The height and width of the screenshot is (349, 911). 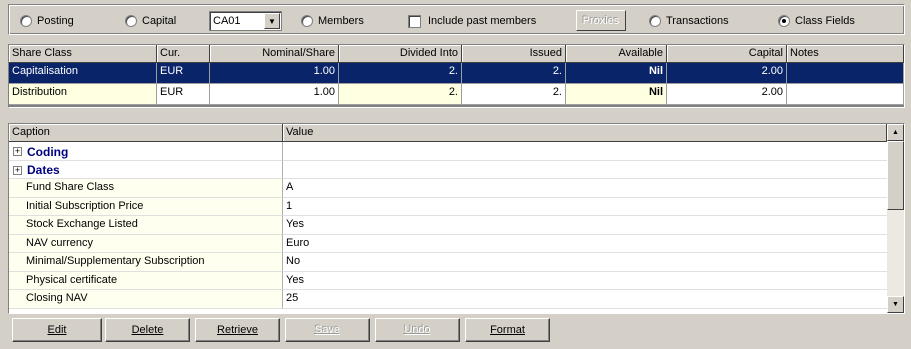 I want to click on col-header-available: Available, so click(x=616, y=54).